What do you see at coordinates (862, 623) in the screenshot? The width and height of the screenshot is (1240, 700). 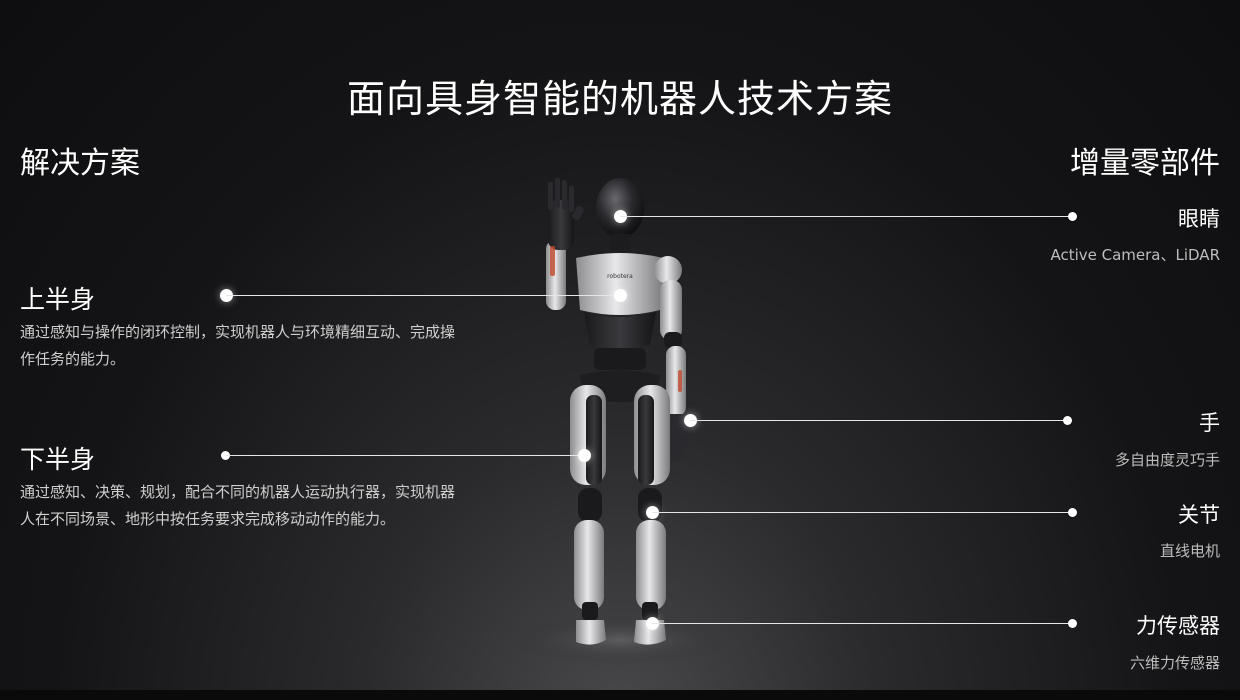 I see `force-sensor-connector` at bounding box center [862, 623].